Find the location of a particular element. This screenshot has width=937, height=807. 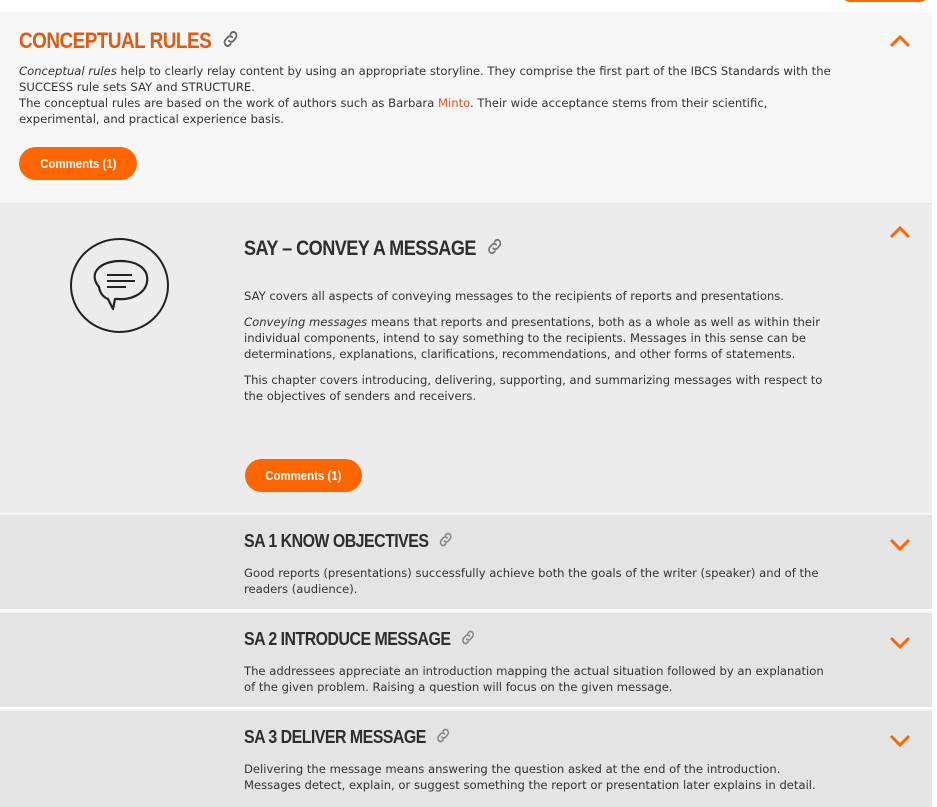

rule-sa1-title: SA 1 KNOW OBJECTIVES is located at coordinates (349, 542).